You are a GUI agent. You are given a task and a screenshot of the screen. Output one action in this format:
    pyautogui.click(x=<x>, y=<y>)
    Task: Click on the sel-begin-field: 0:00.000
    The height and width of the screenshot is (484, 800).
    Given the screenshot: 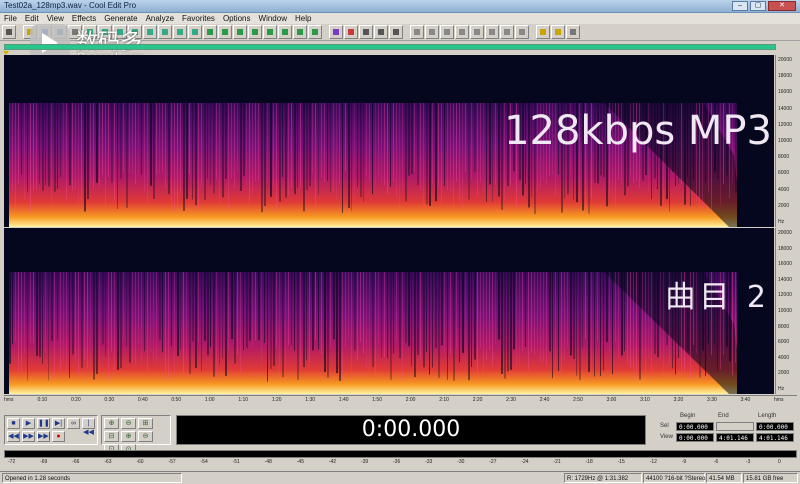 What is the action you would take?
    pyautogui.click(x=695, y=426)
    